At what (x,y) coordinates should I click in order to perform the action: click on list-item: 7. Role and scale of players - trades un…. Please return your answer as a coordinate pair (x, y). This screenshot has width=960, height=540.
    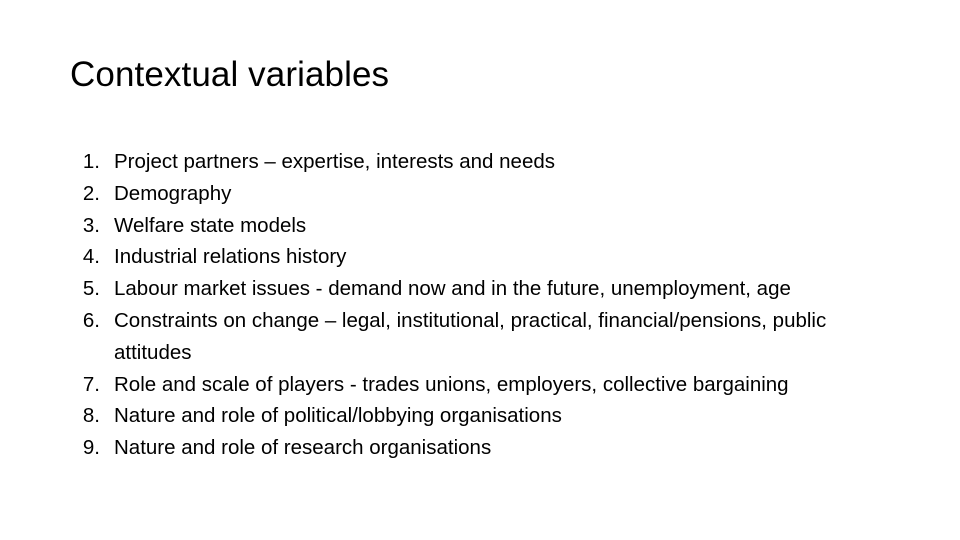
    Looking at the image, I should click on (485, 385).